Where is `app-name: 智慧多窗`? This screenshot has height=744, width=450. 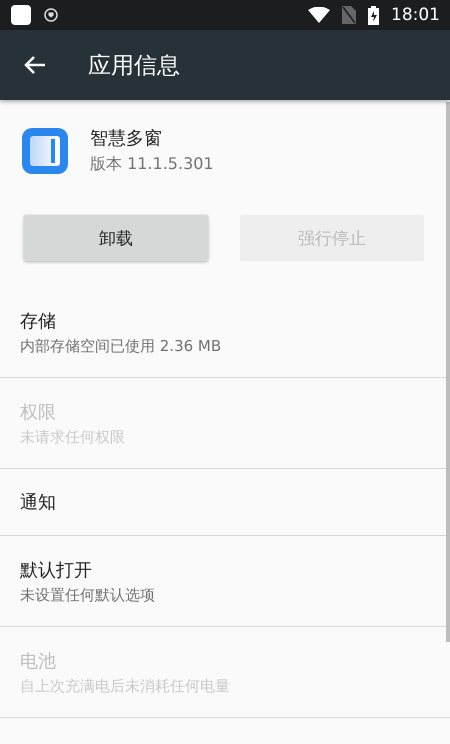 app-name: 智慧多窗 is located at coordinates (126, 138).